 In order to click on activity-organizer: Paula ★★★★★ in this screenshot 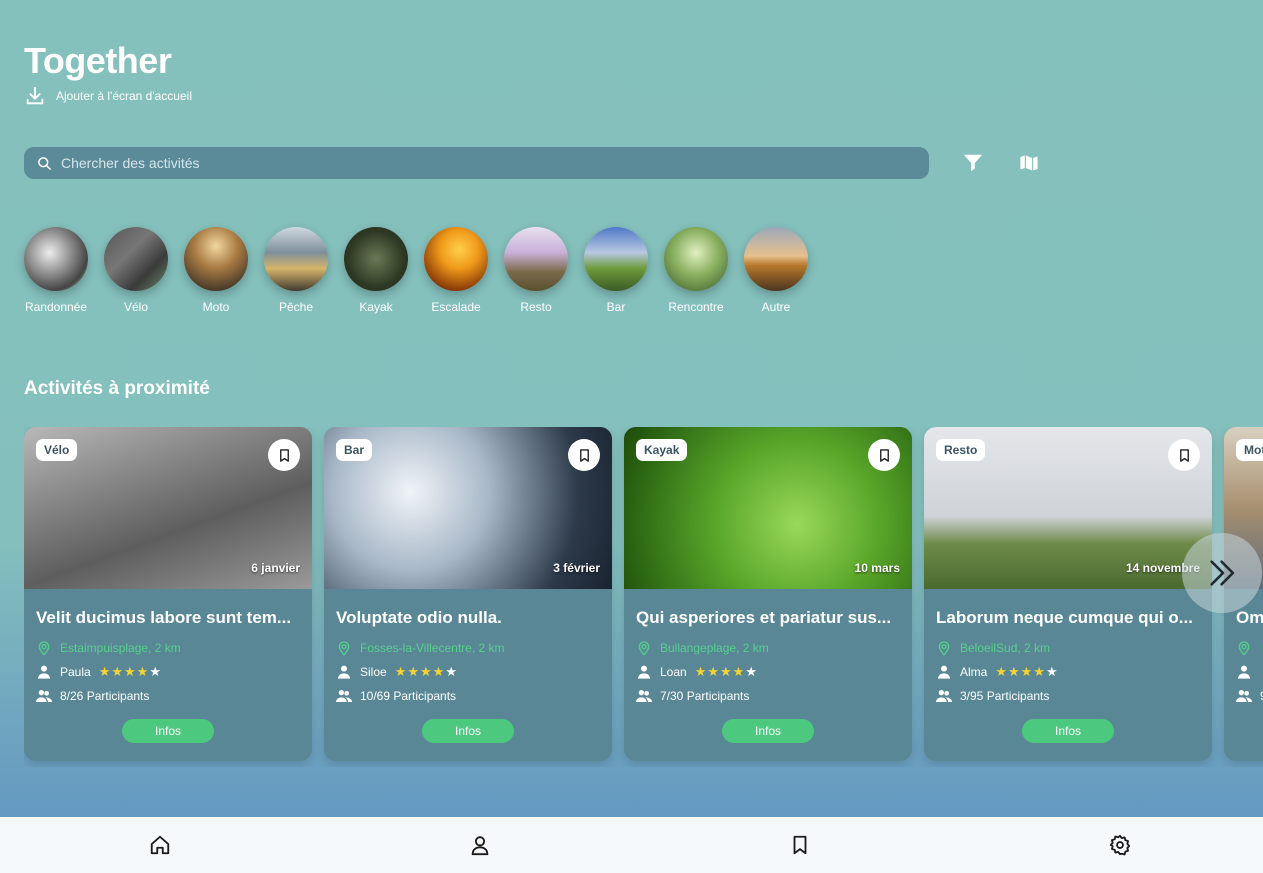, I will do `click(168, 672)`.